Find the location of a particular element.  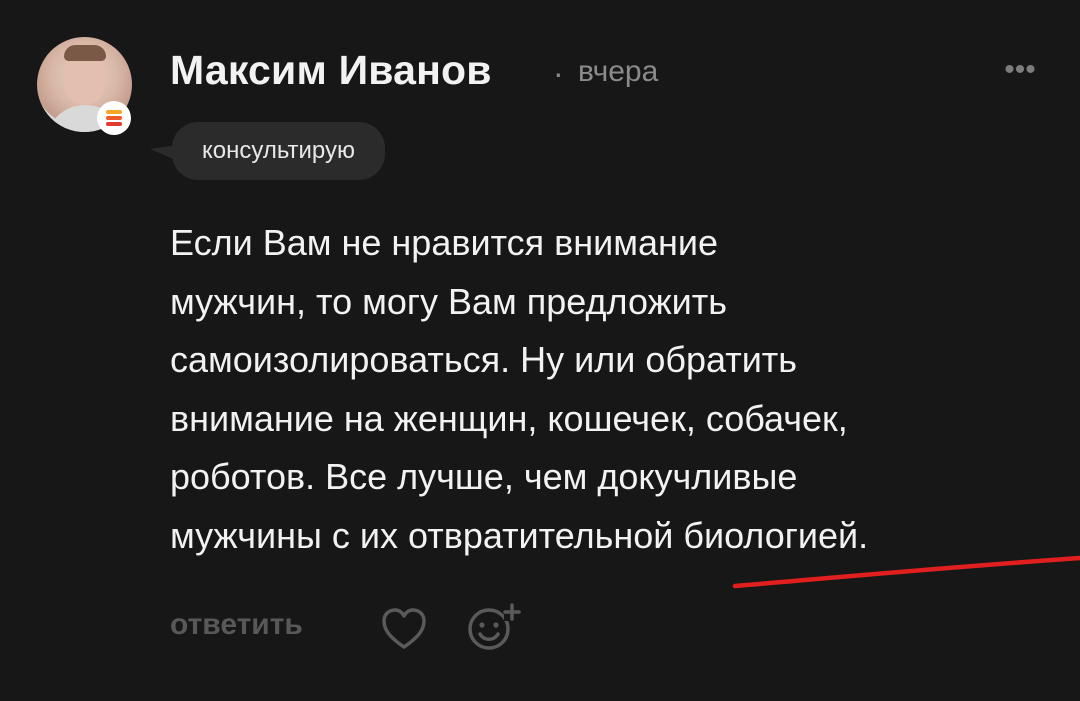

heart-icon is located at coordinates (404, 630).